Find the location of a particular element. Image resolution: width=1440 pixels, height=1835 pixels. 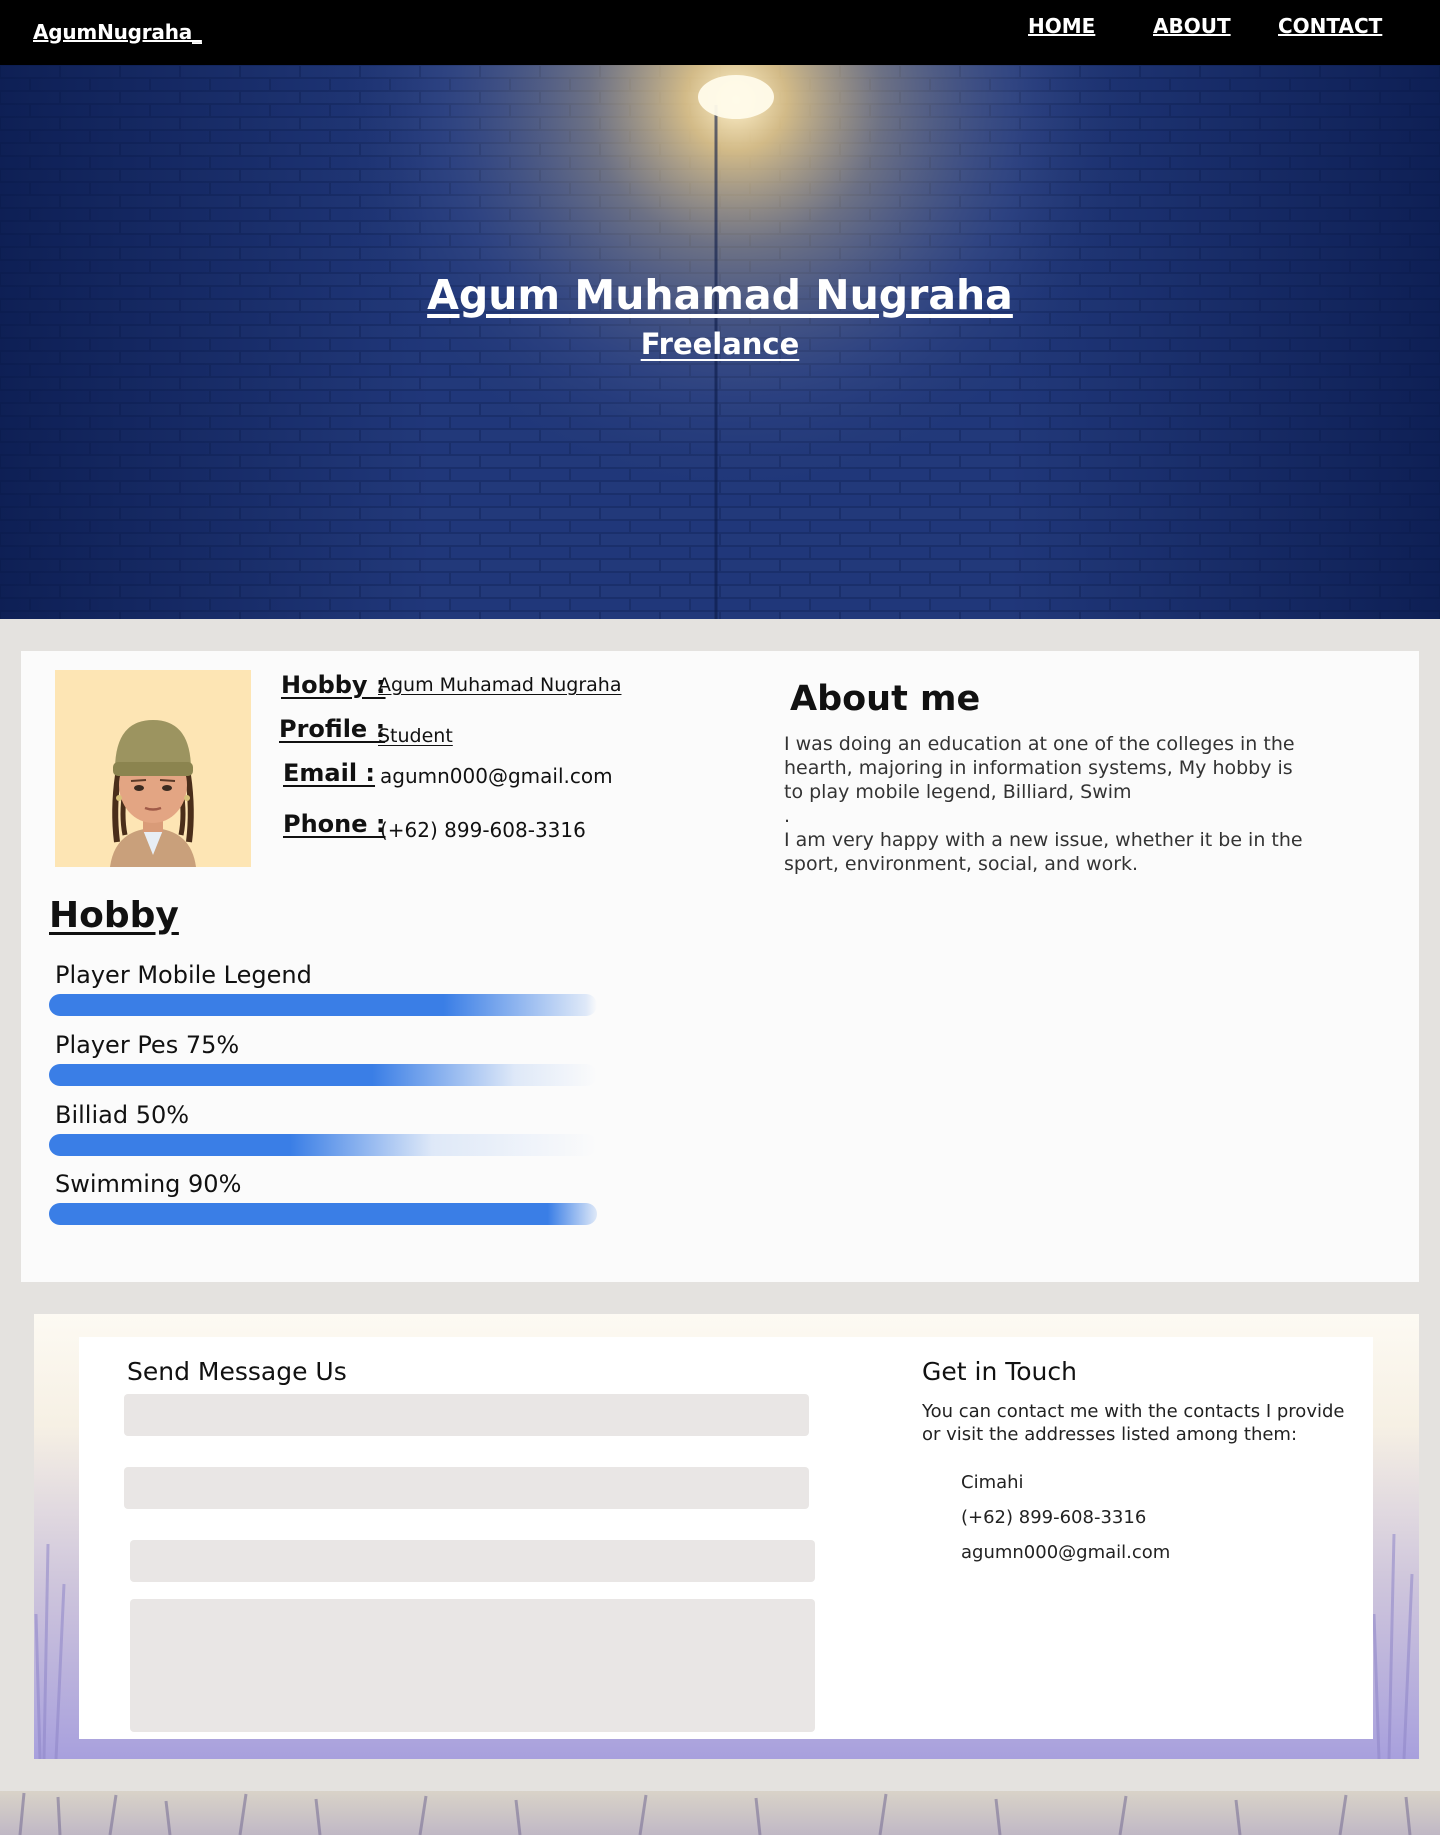

nav-contact-link: CONTACT is located at coordinates (1330, 26).